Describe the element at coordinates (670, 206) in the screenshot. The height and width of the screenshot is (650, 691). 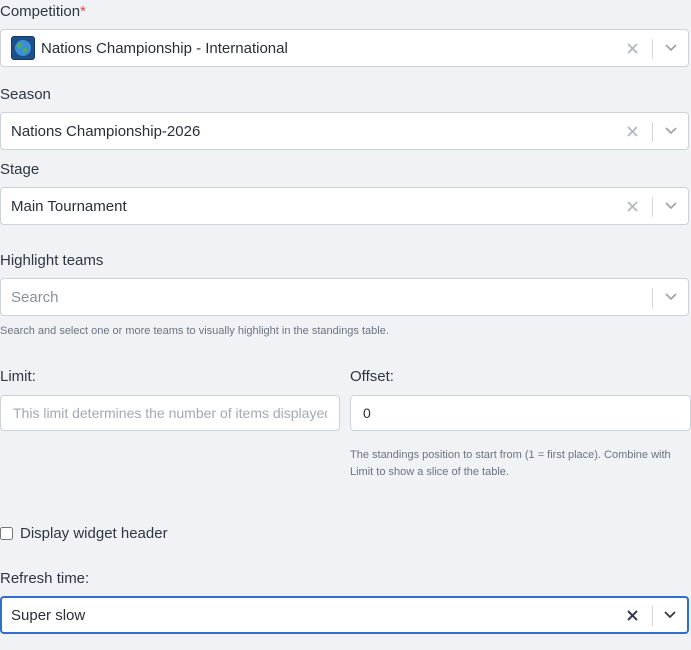
I see `stage-chevron-down-icon` at that location.